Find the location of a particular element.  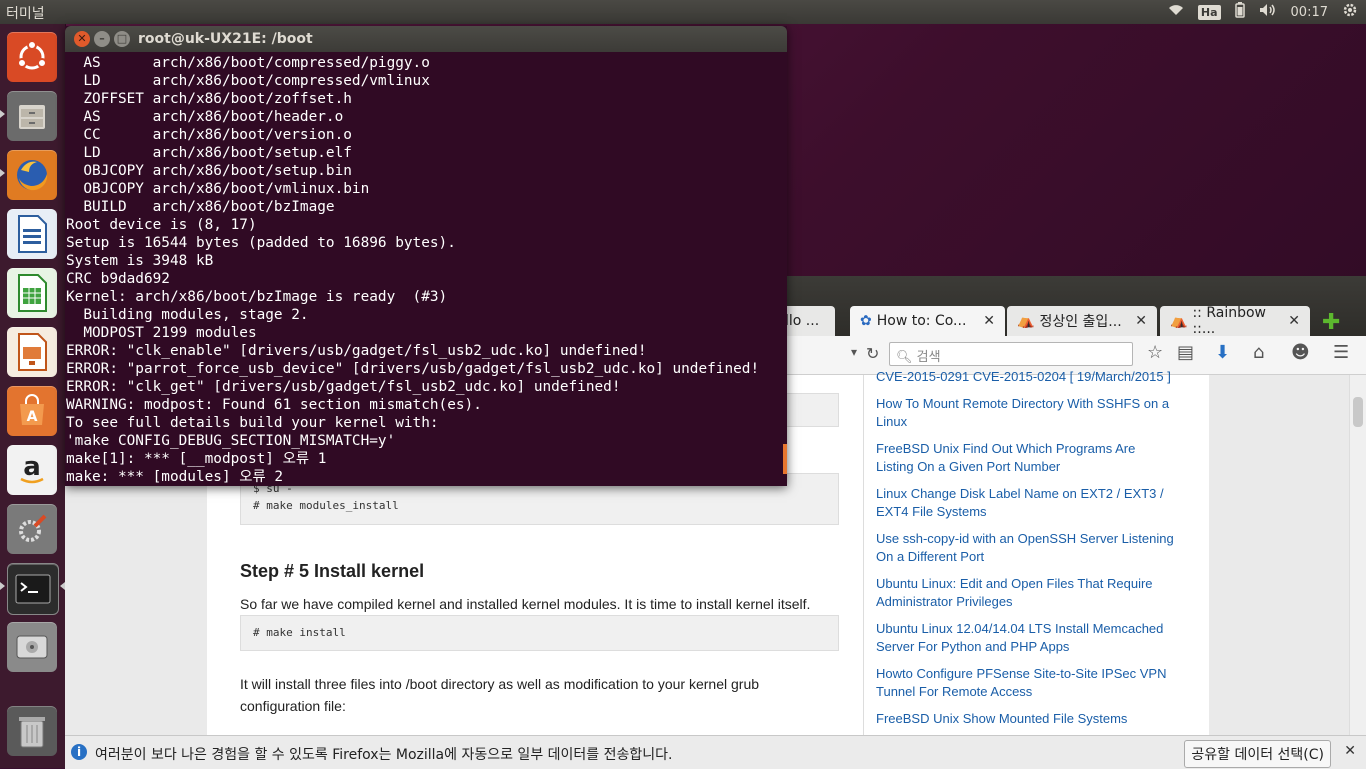

home-icon: ⌂ is located at coordinates (1258, 352).